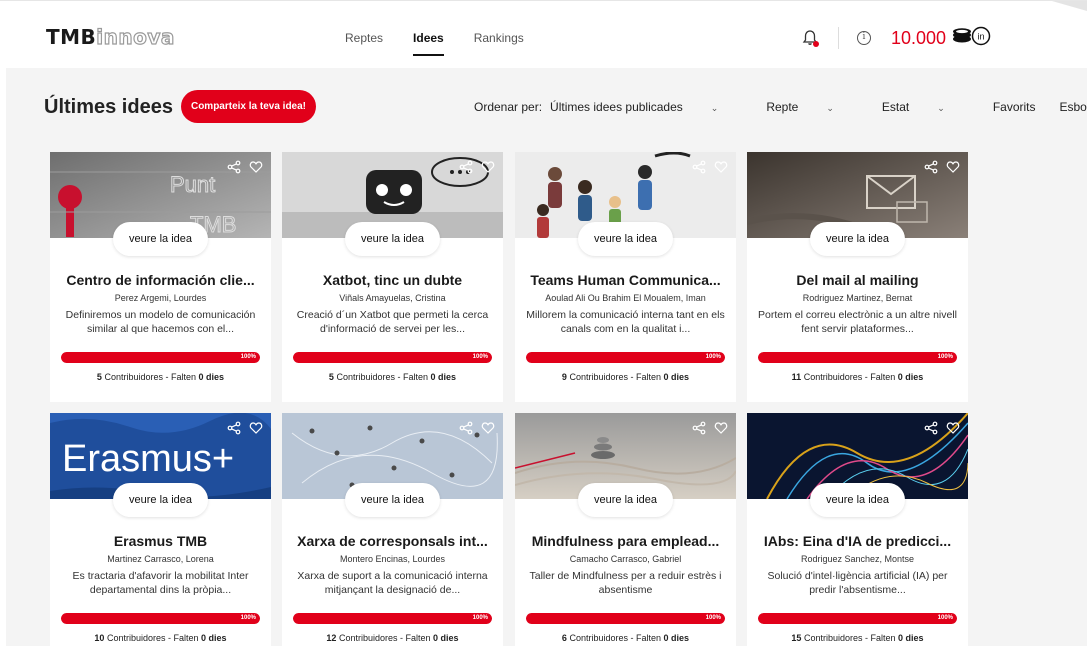 The width and height of the screenshot is (1087, 646). Describe the element at coordinates (428, 43) in the screenshot. I see `nav-idees: Idees` at that location.